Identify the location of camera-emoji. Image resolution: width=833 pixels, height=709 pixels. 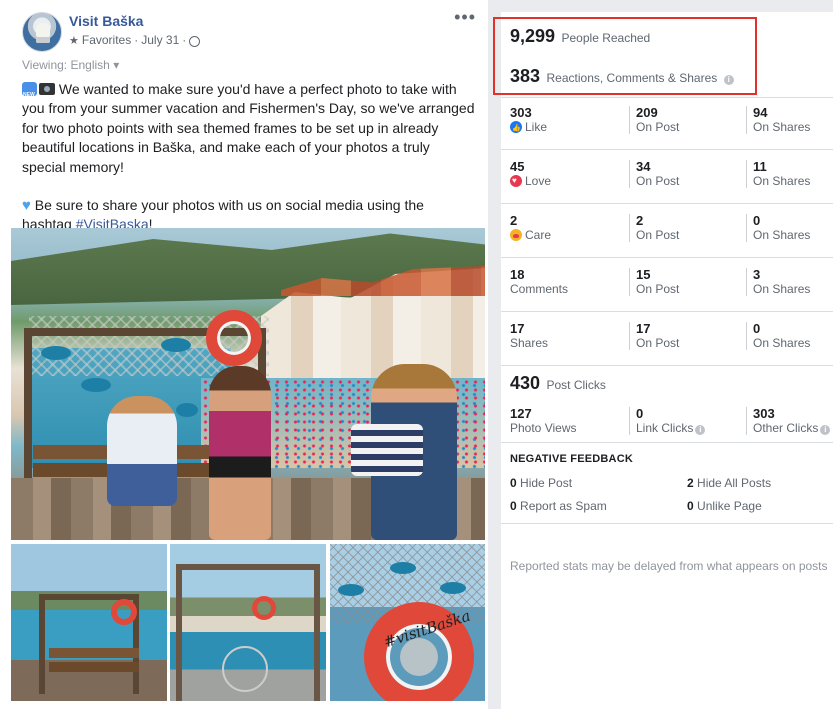
(47, 89).